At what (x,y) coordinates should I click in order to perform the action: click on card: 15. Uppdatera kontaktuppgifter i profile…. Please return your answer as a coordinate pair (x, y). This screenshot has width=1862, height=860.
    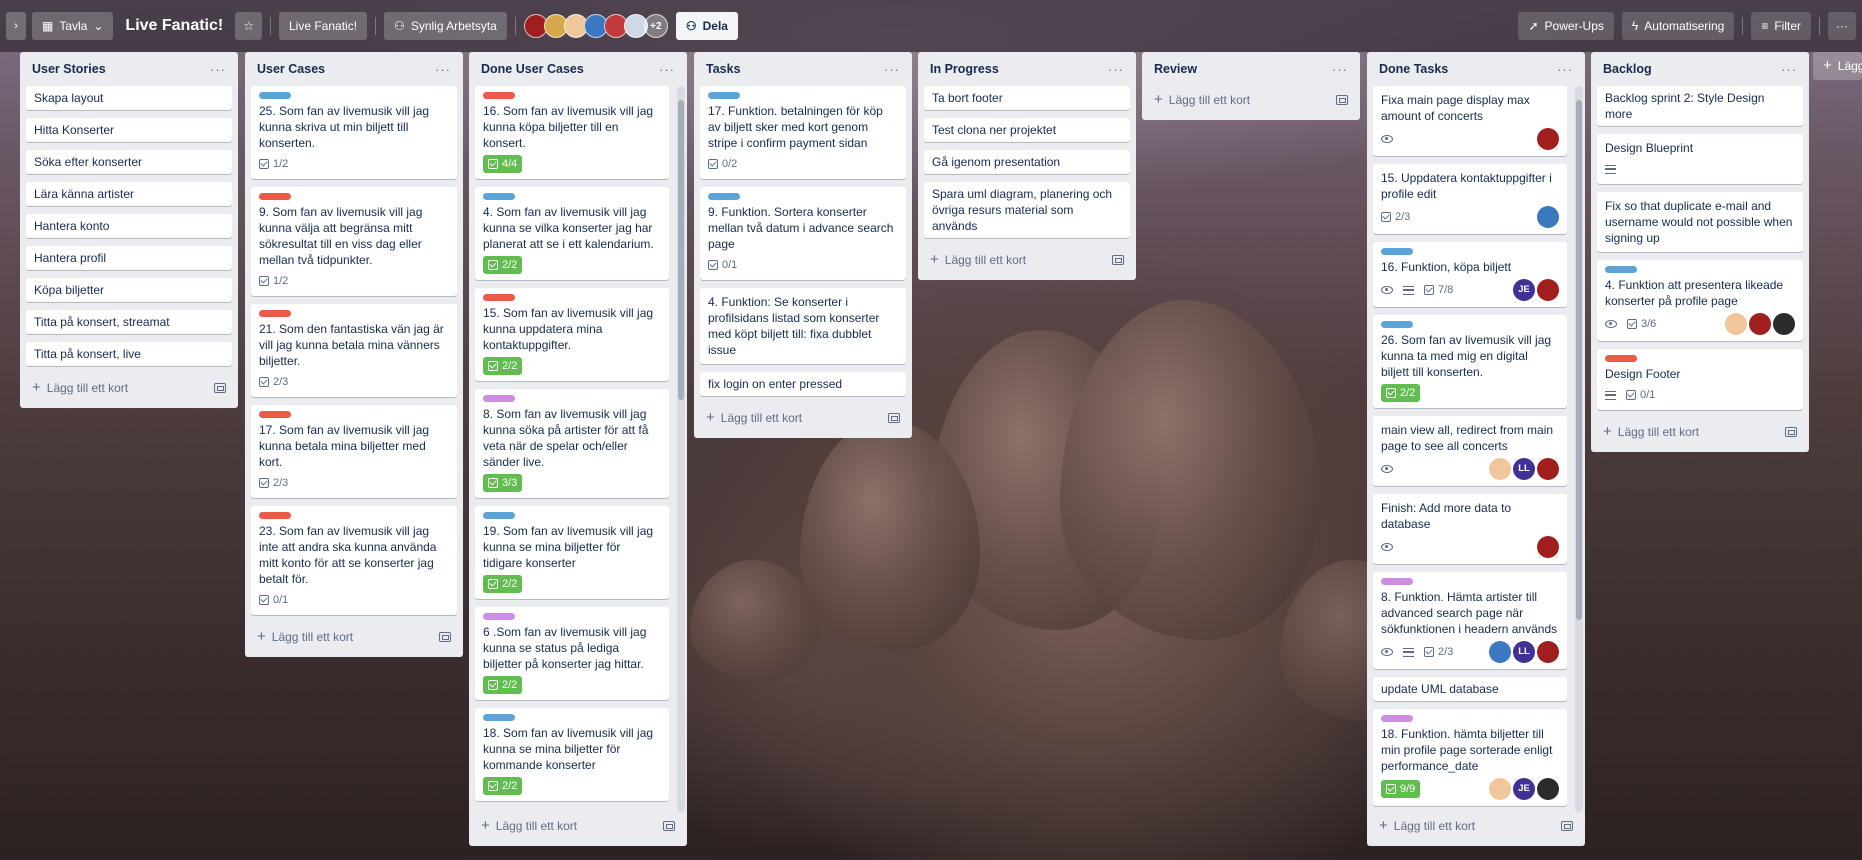
    Looking at the image, I should click on (1470, 199).